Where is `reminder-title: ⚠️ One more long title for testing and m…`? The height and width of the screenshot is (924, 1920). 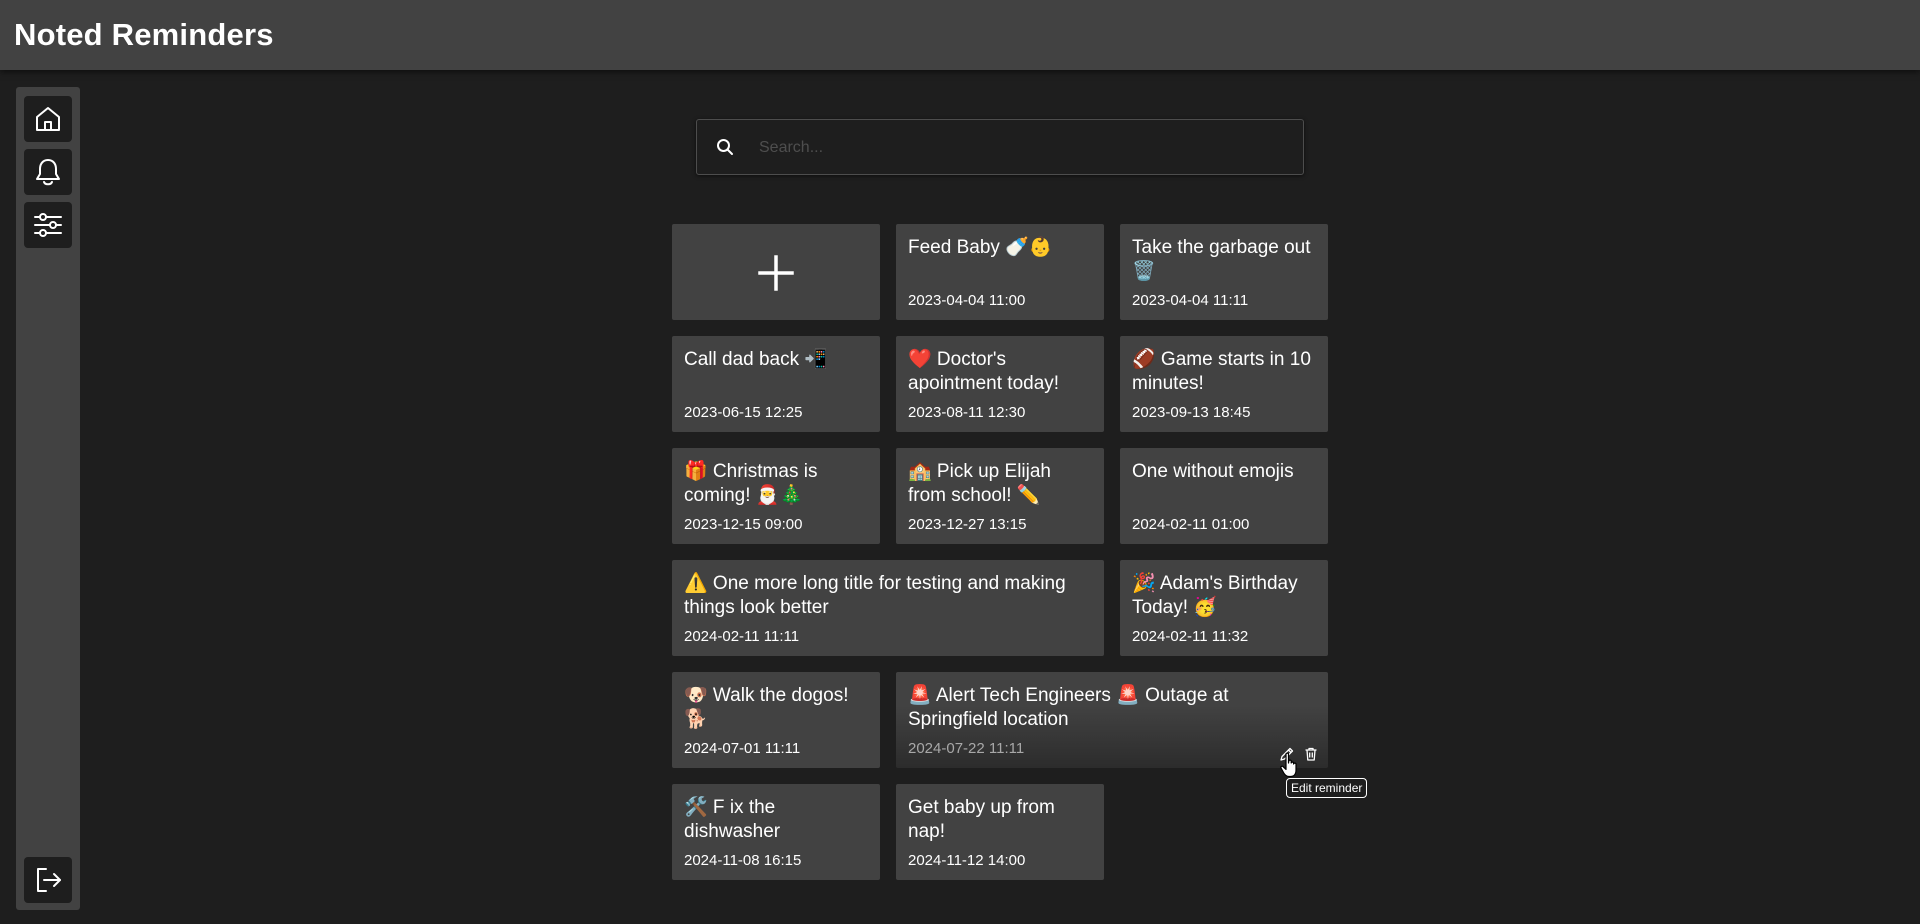 reminder-title: ⚠️ One more long title for testing and m… is located at coordinates (875, 595).